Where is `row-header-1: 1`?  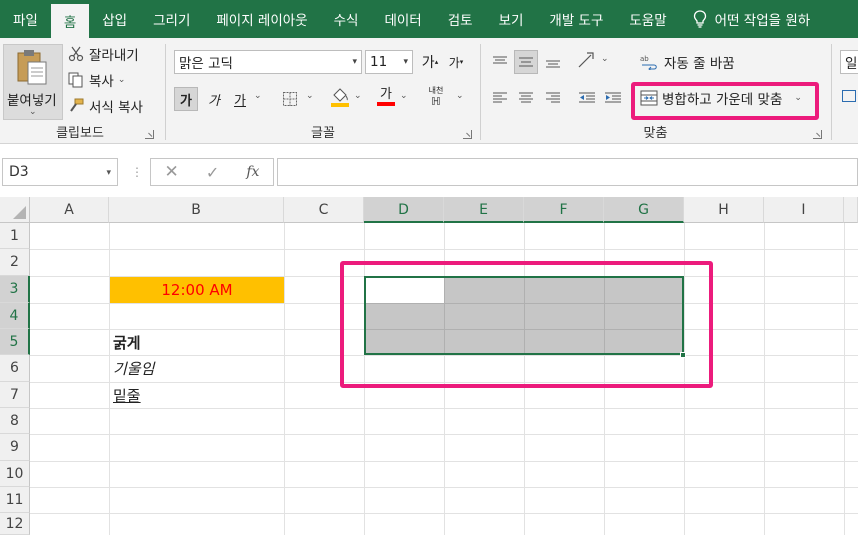
row-header-1: 1 is located at coordinates (15, 236).